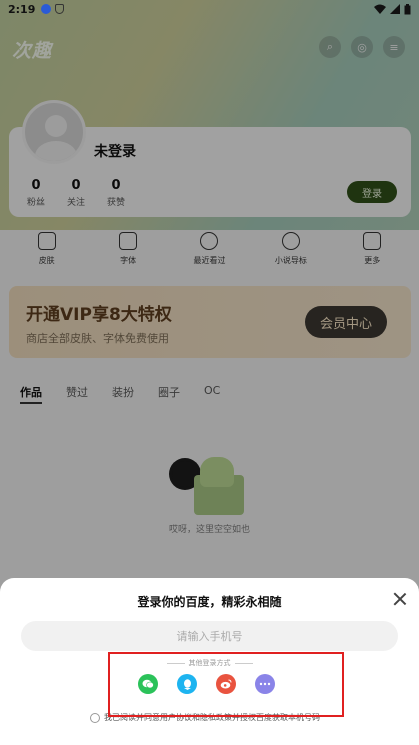 The image size is (419, 745). I want to click on other-methods-text: 其他登录方式, so click(209, 663).